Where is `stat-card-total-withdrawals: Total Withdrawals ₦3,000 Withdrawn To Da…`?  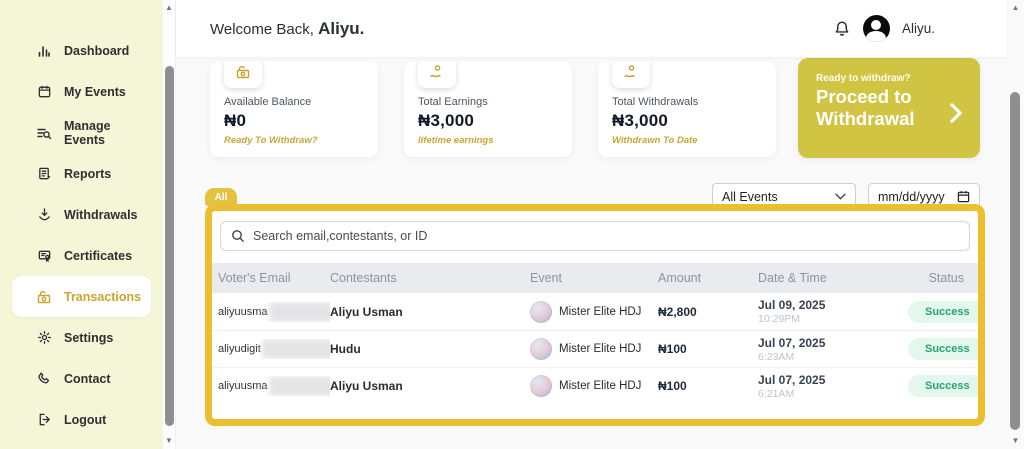
stat-card-total-withdrawals: Total Withdrawals ₦3,000 Withdrawn To Da… is located at coordinates (687, 109).